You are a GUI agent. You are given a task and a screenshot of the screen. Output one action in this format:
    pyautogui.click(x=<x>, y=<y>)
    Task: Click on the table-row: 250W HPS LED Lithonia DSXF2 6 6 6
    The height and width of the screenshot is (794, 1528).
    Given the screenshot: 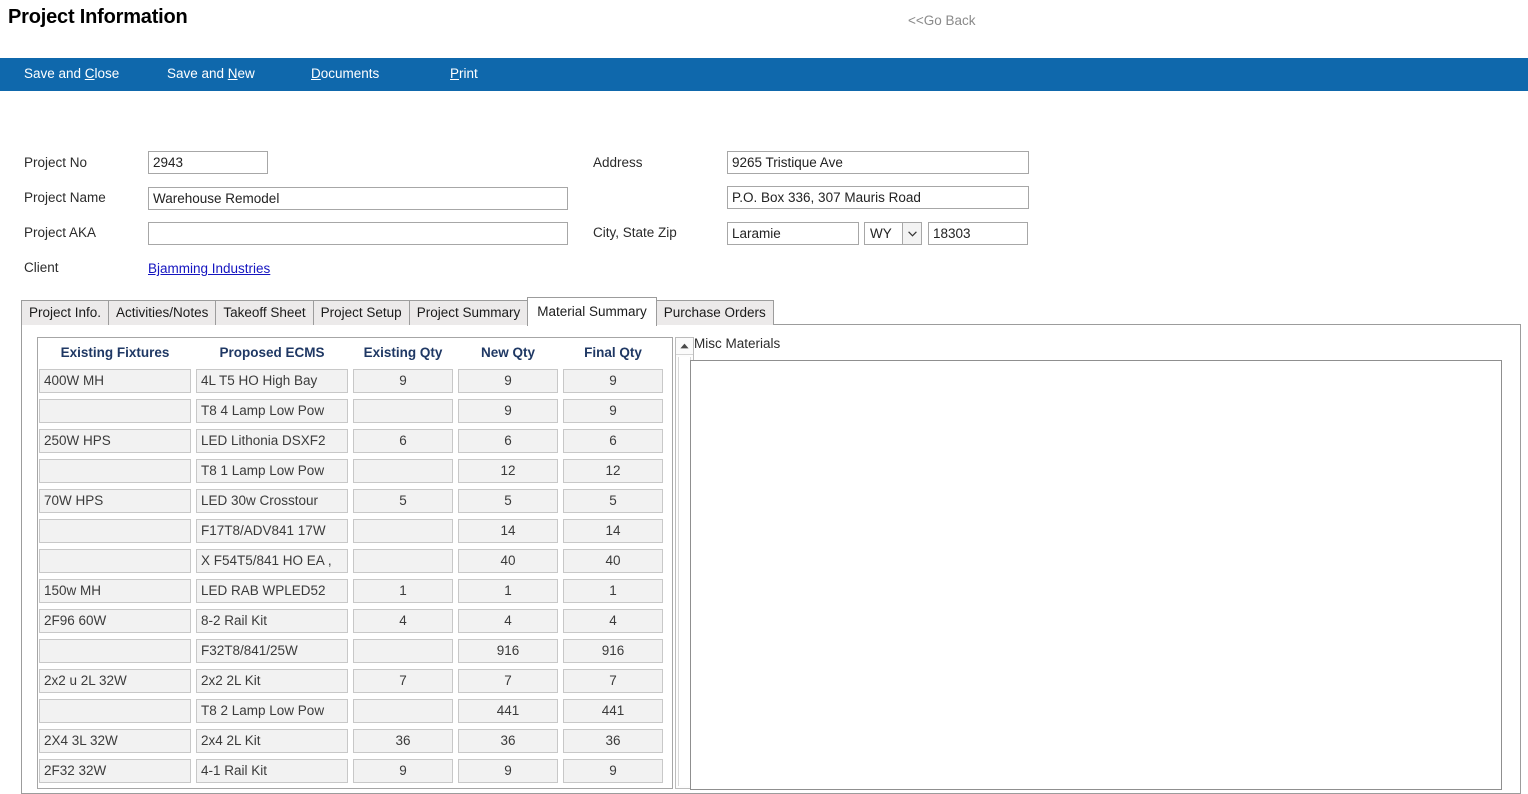 What is the action you would take?
    pyautogui.click(x=355, y=441)
    